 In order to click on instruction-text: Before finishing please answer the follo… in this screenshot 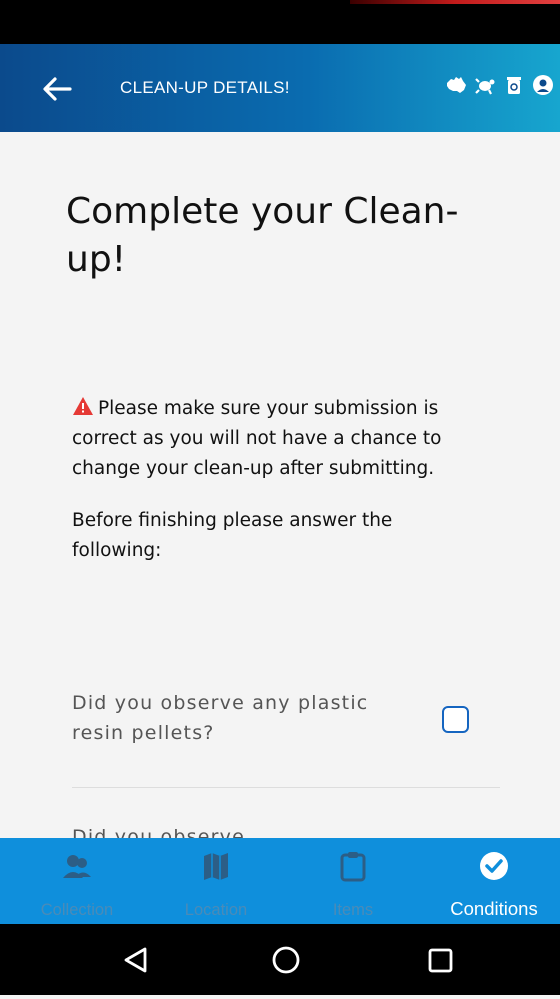, I will do `click(232, 535)`.